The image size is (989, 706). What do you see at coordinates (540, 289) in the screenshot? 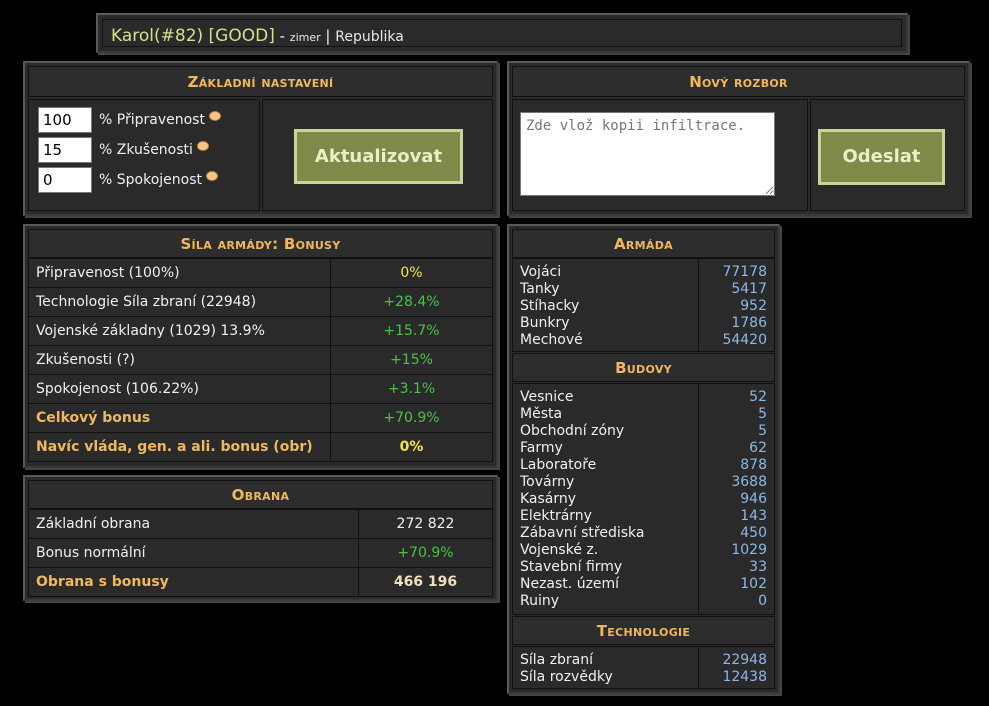
I see `army-item-label: Tanky` at bounding box center [540, 289].